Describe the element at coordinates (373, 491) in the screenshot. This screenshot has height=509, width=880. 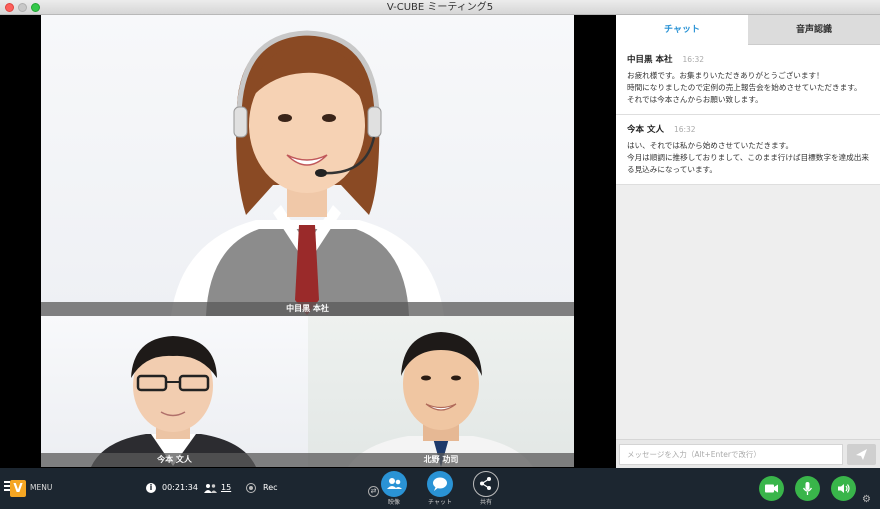
I see `swap-layout-icon: ⇄` at that location.